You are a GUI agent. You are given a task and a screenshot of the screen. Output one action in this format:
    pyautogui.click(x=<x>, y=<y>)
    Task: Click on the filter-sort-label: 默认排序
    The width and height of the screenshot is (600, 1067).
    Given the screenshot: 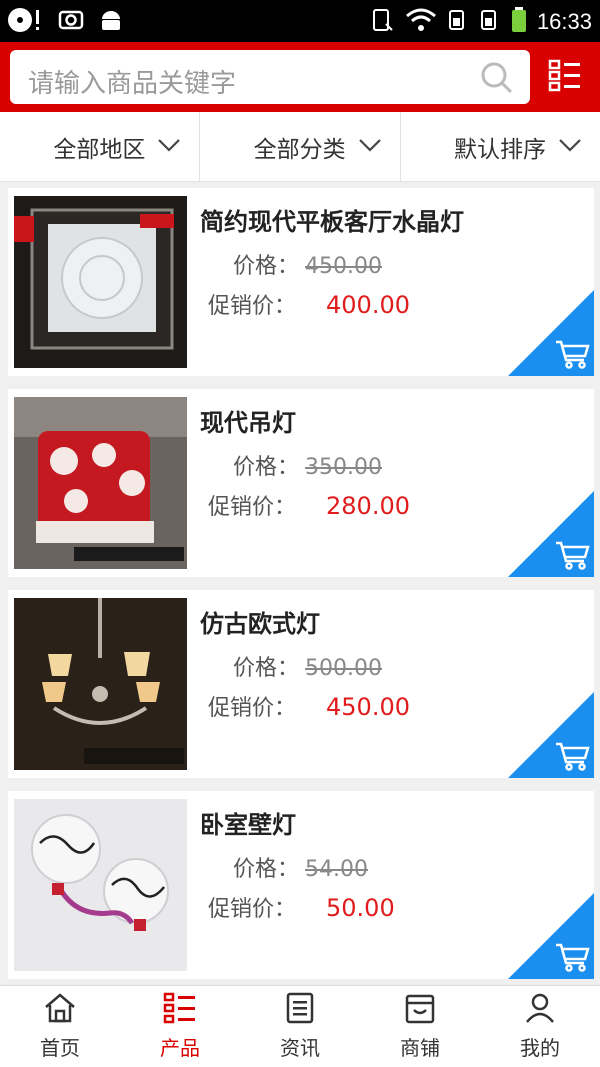 What is the action you would take?
    pyautogui.click(x=499, y=149)
    